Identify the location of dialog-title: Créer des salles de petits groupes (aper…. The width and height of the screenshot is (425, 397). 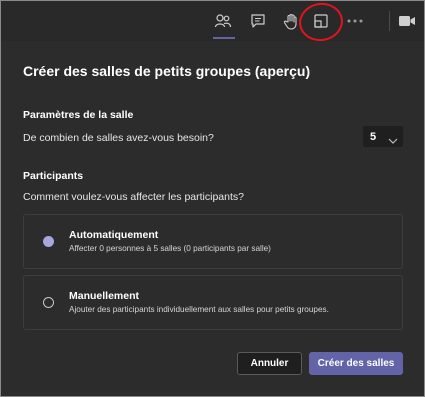
(167, 71).